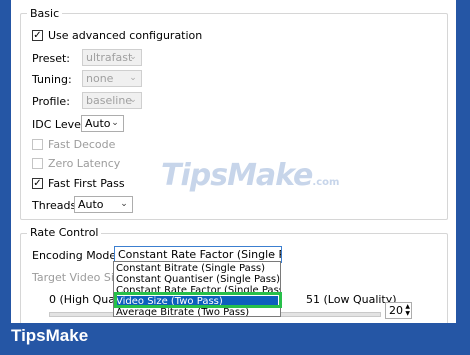  Describe the element at coordinates (54, 205) in the screenshot. I see `threads-label: Threads` at that location.